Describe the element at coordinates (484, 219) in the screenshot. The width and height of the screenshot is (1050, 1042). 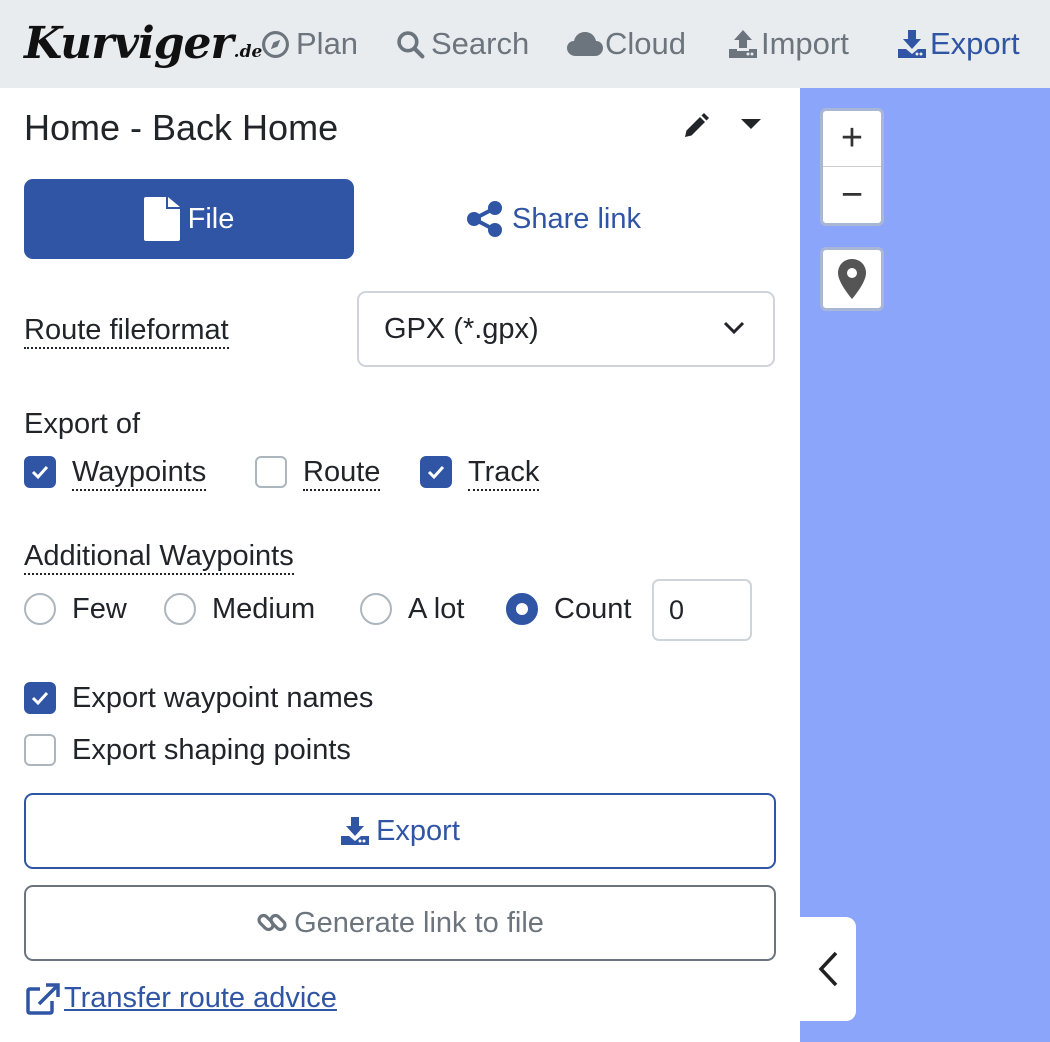
I see `share-icon` at that location.